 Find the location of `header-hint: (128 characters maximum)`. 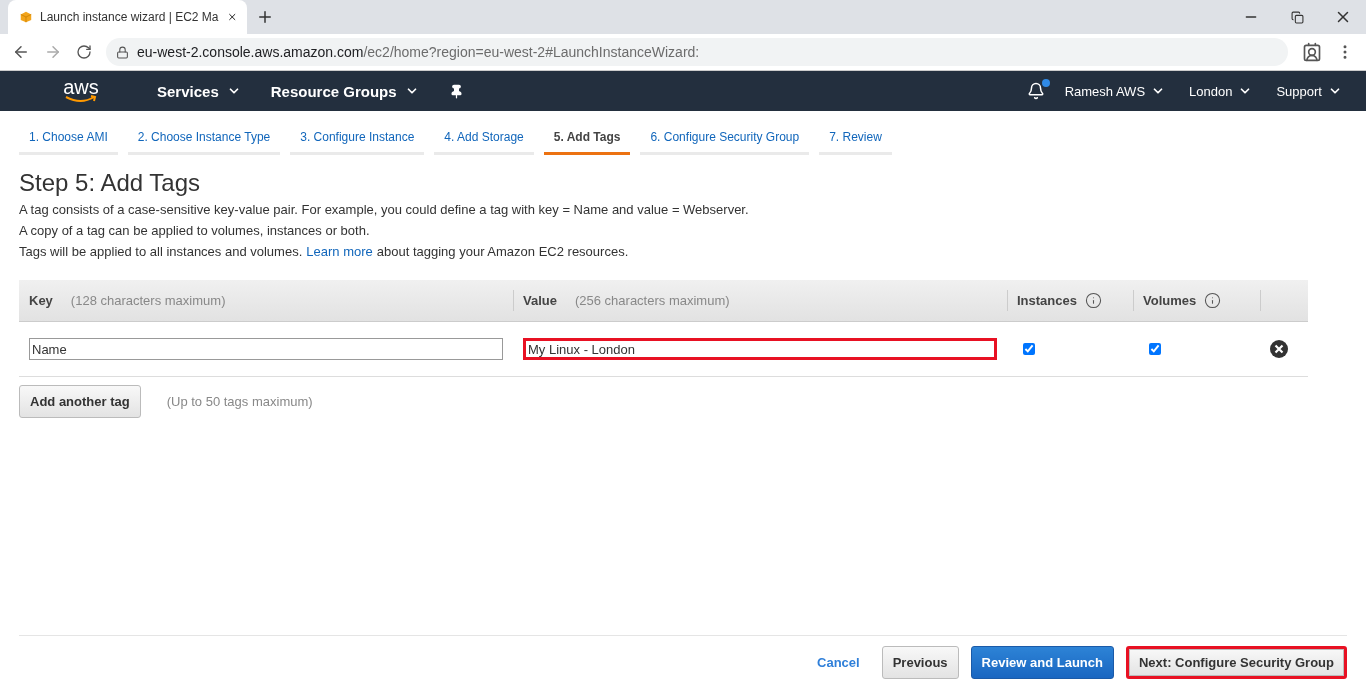

header-hint: (128 characters maximum) is located at coordinates (148, 300).